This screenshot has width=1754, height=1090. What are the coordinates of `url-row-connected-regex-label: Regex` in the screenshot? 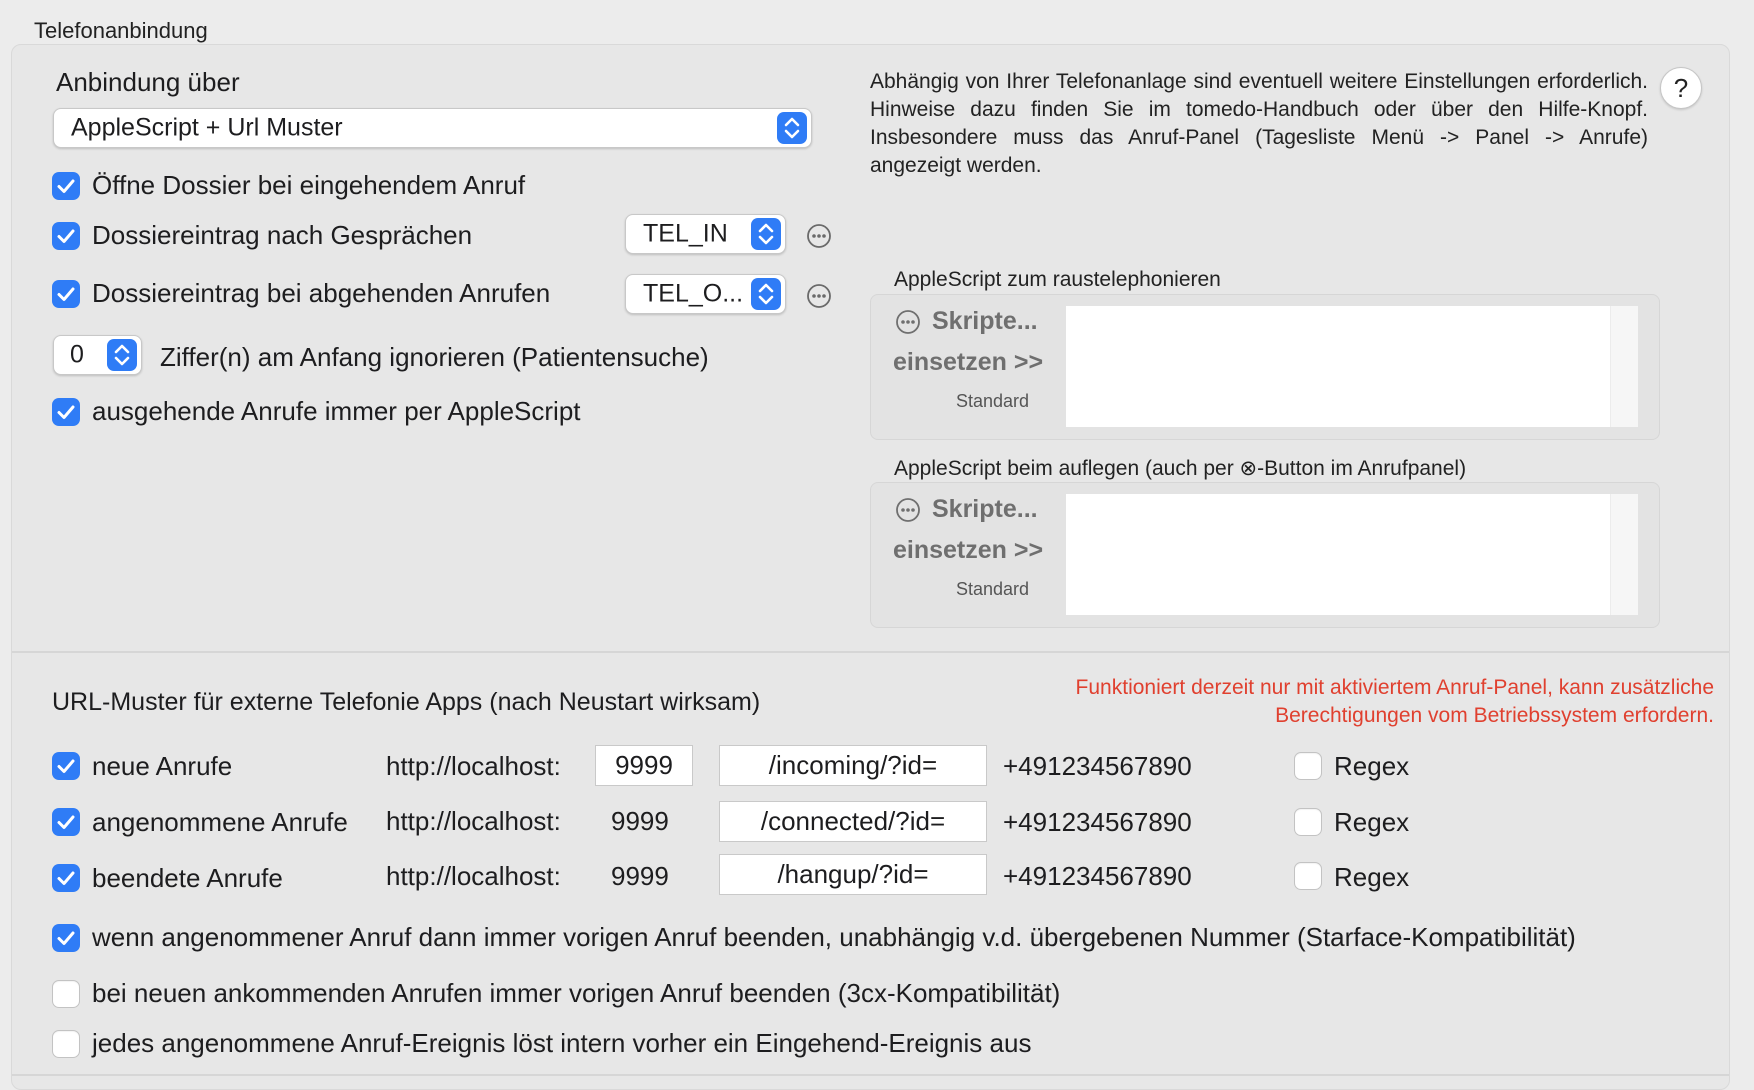 It's located at (1372, 822).